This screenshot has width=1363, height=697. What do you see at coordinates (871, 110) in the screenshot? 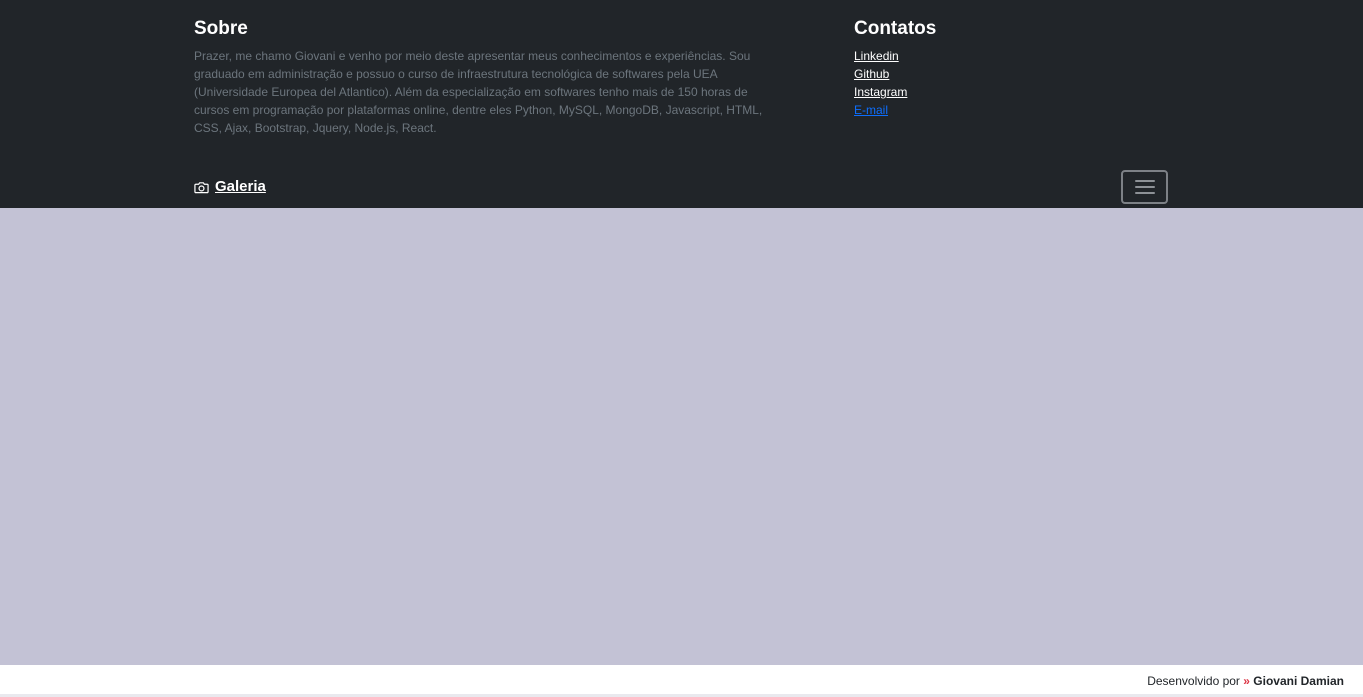
I see `email-link: E-mail` at bounding box center [871, 110].